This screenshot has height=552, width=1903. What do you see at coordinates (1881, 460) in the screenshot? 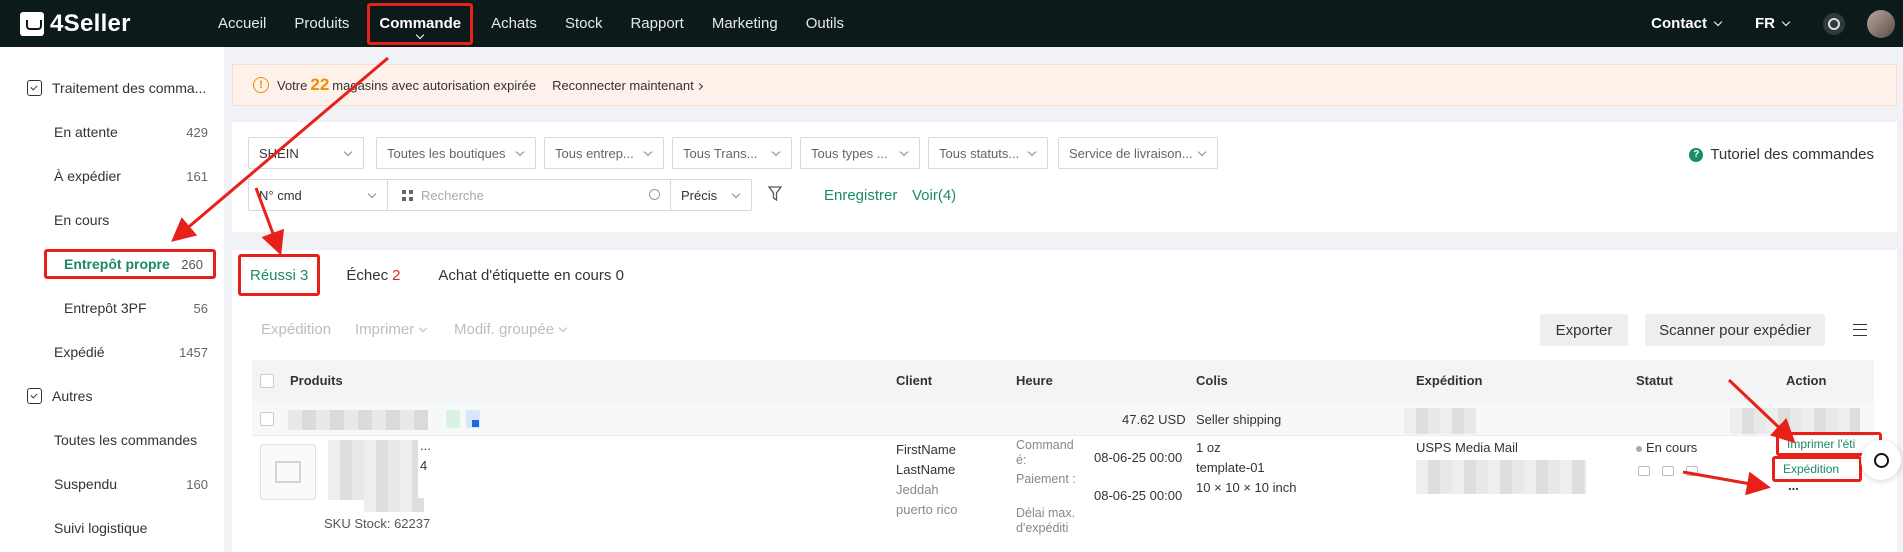
I see `floating-search-icon` at bounding box center [1881, 460].